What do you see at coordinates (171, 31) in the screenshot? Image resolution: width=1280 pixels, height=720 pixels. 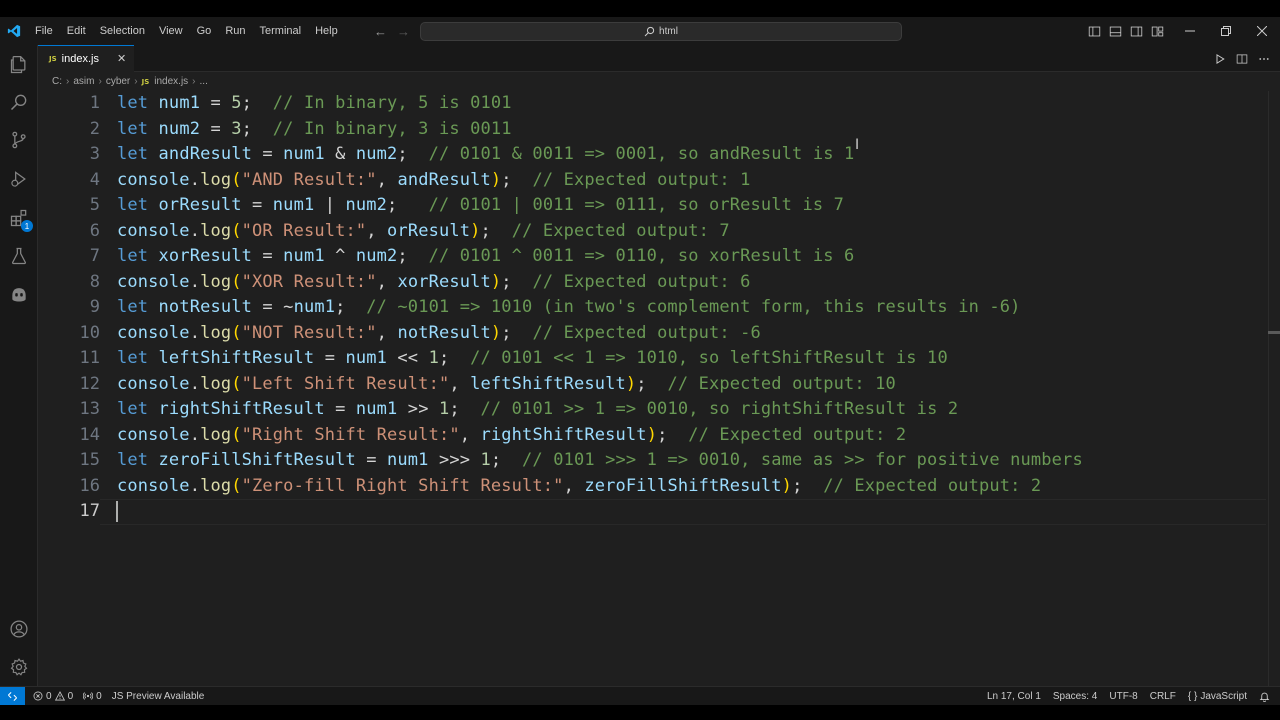 I see `menu-view: View` at bounding box center [171, 31].